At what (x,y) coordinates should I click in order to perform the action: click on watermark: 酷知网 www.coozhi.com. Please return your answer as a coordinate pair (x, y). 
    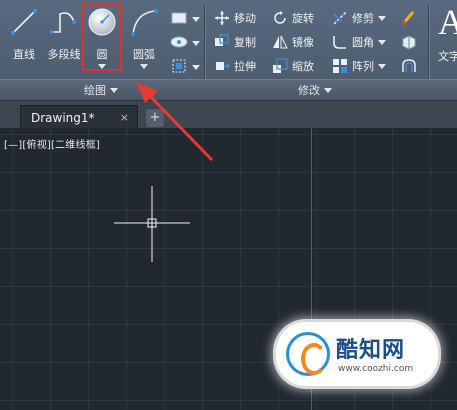
    Looking at the image, I should click on (357, 354).